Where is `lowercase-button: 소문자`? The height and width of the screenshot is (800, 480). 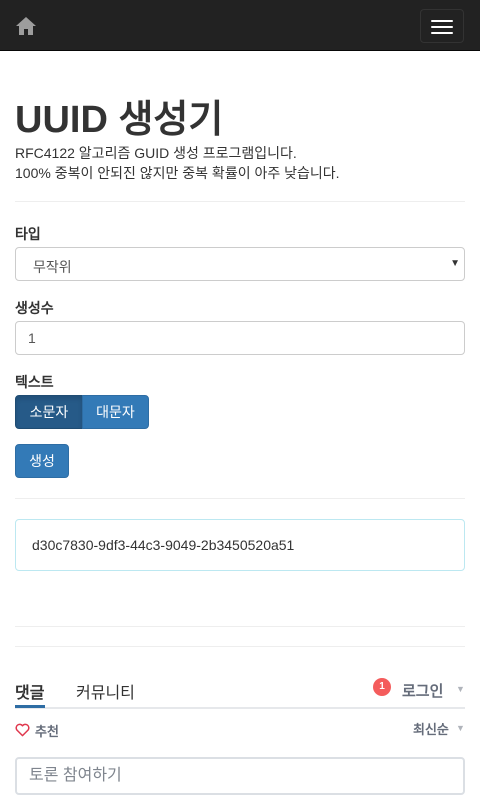 lowercase-button: 소문자 is located at coordinates (49, 412).